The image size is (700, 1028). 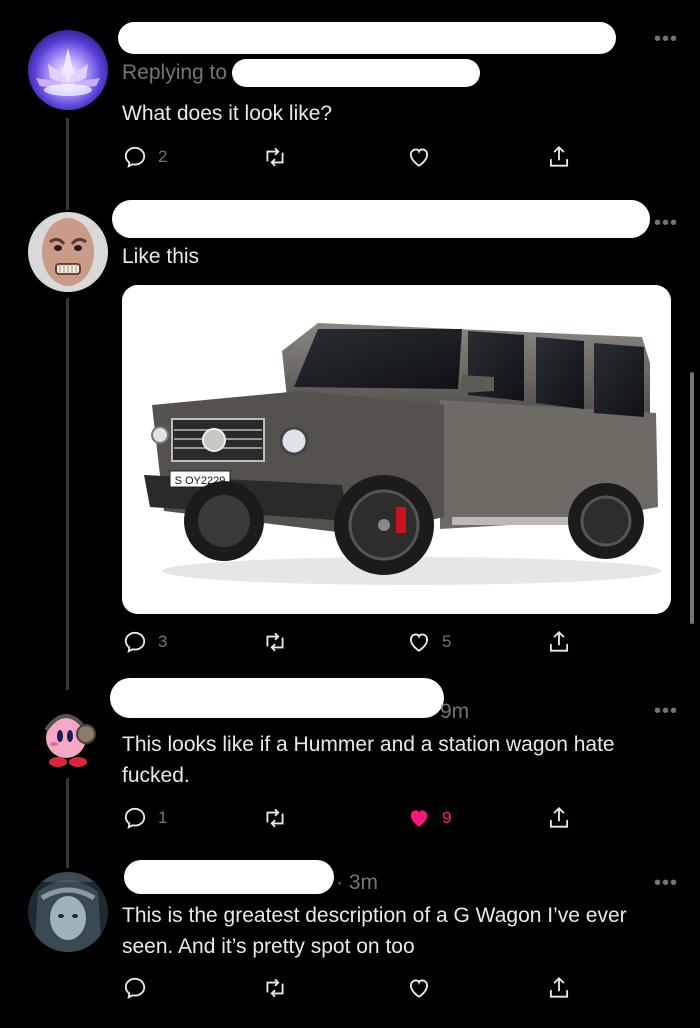 What do you see at coordinates (67, 494) in the screenshot?
I see `thread-line` at bounding box center [67, 494].